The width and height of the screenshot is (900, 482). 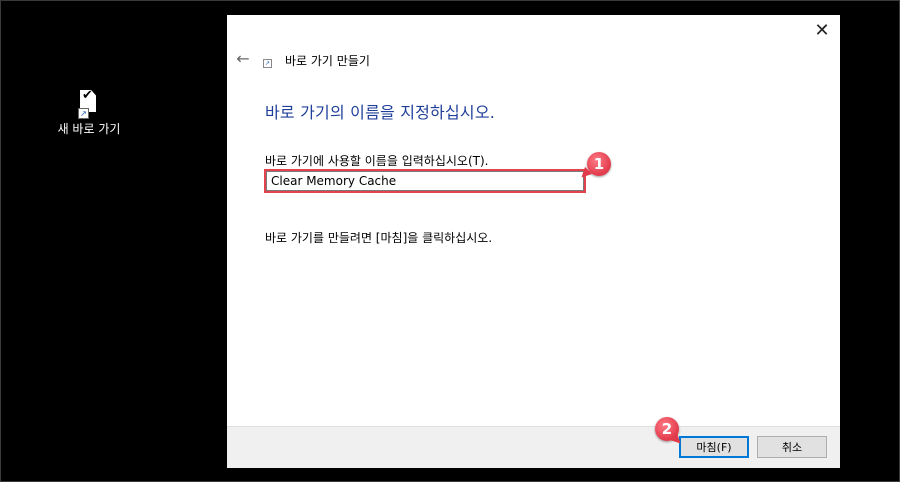 What do you see at coordinates (599, 164) in the screenshot?
I see `callout-number: 1` at bounding box center [599, 164].